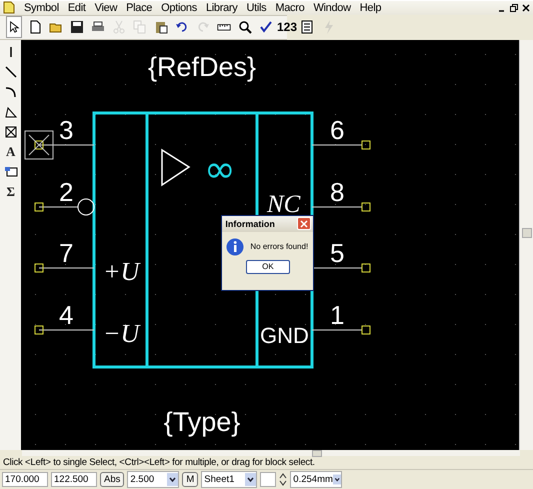  Describe the element at coordinates (250, 223) in the screenshot. I see `dialog-title: Information` at that location.